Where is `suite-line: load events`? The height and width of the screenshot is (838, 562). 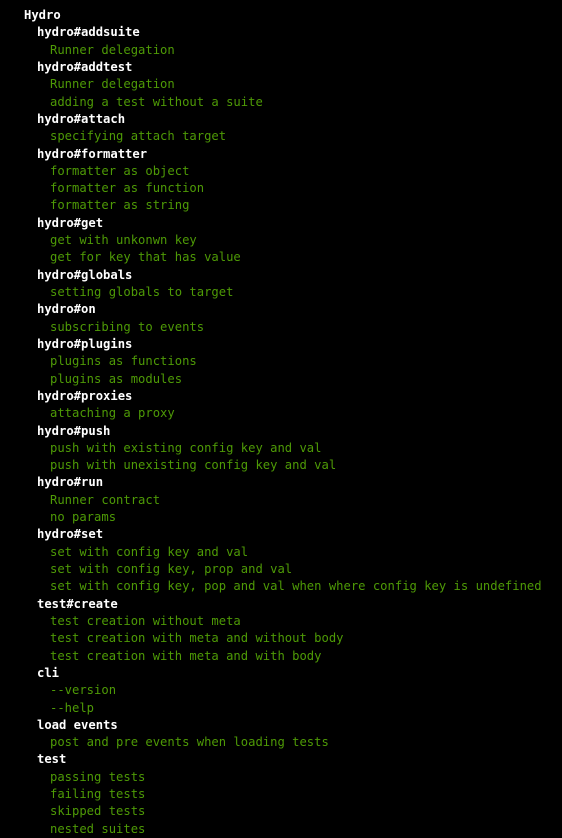 suite-line: load events is located at coordinates (77, 724).